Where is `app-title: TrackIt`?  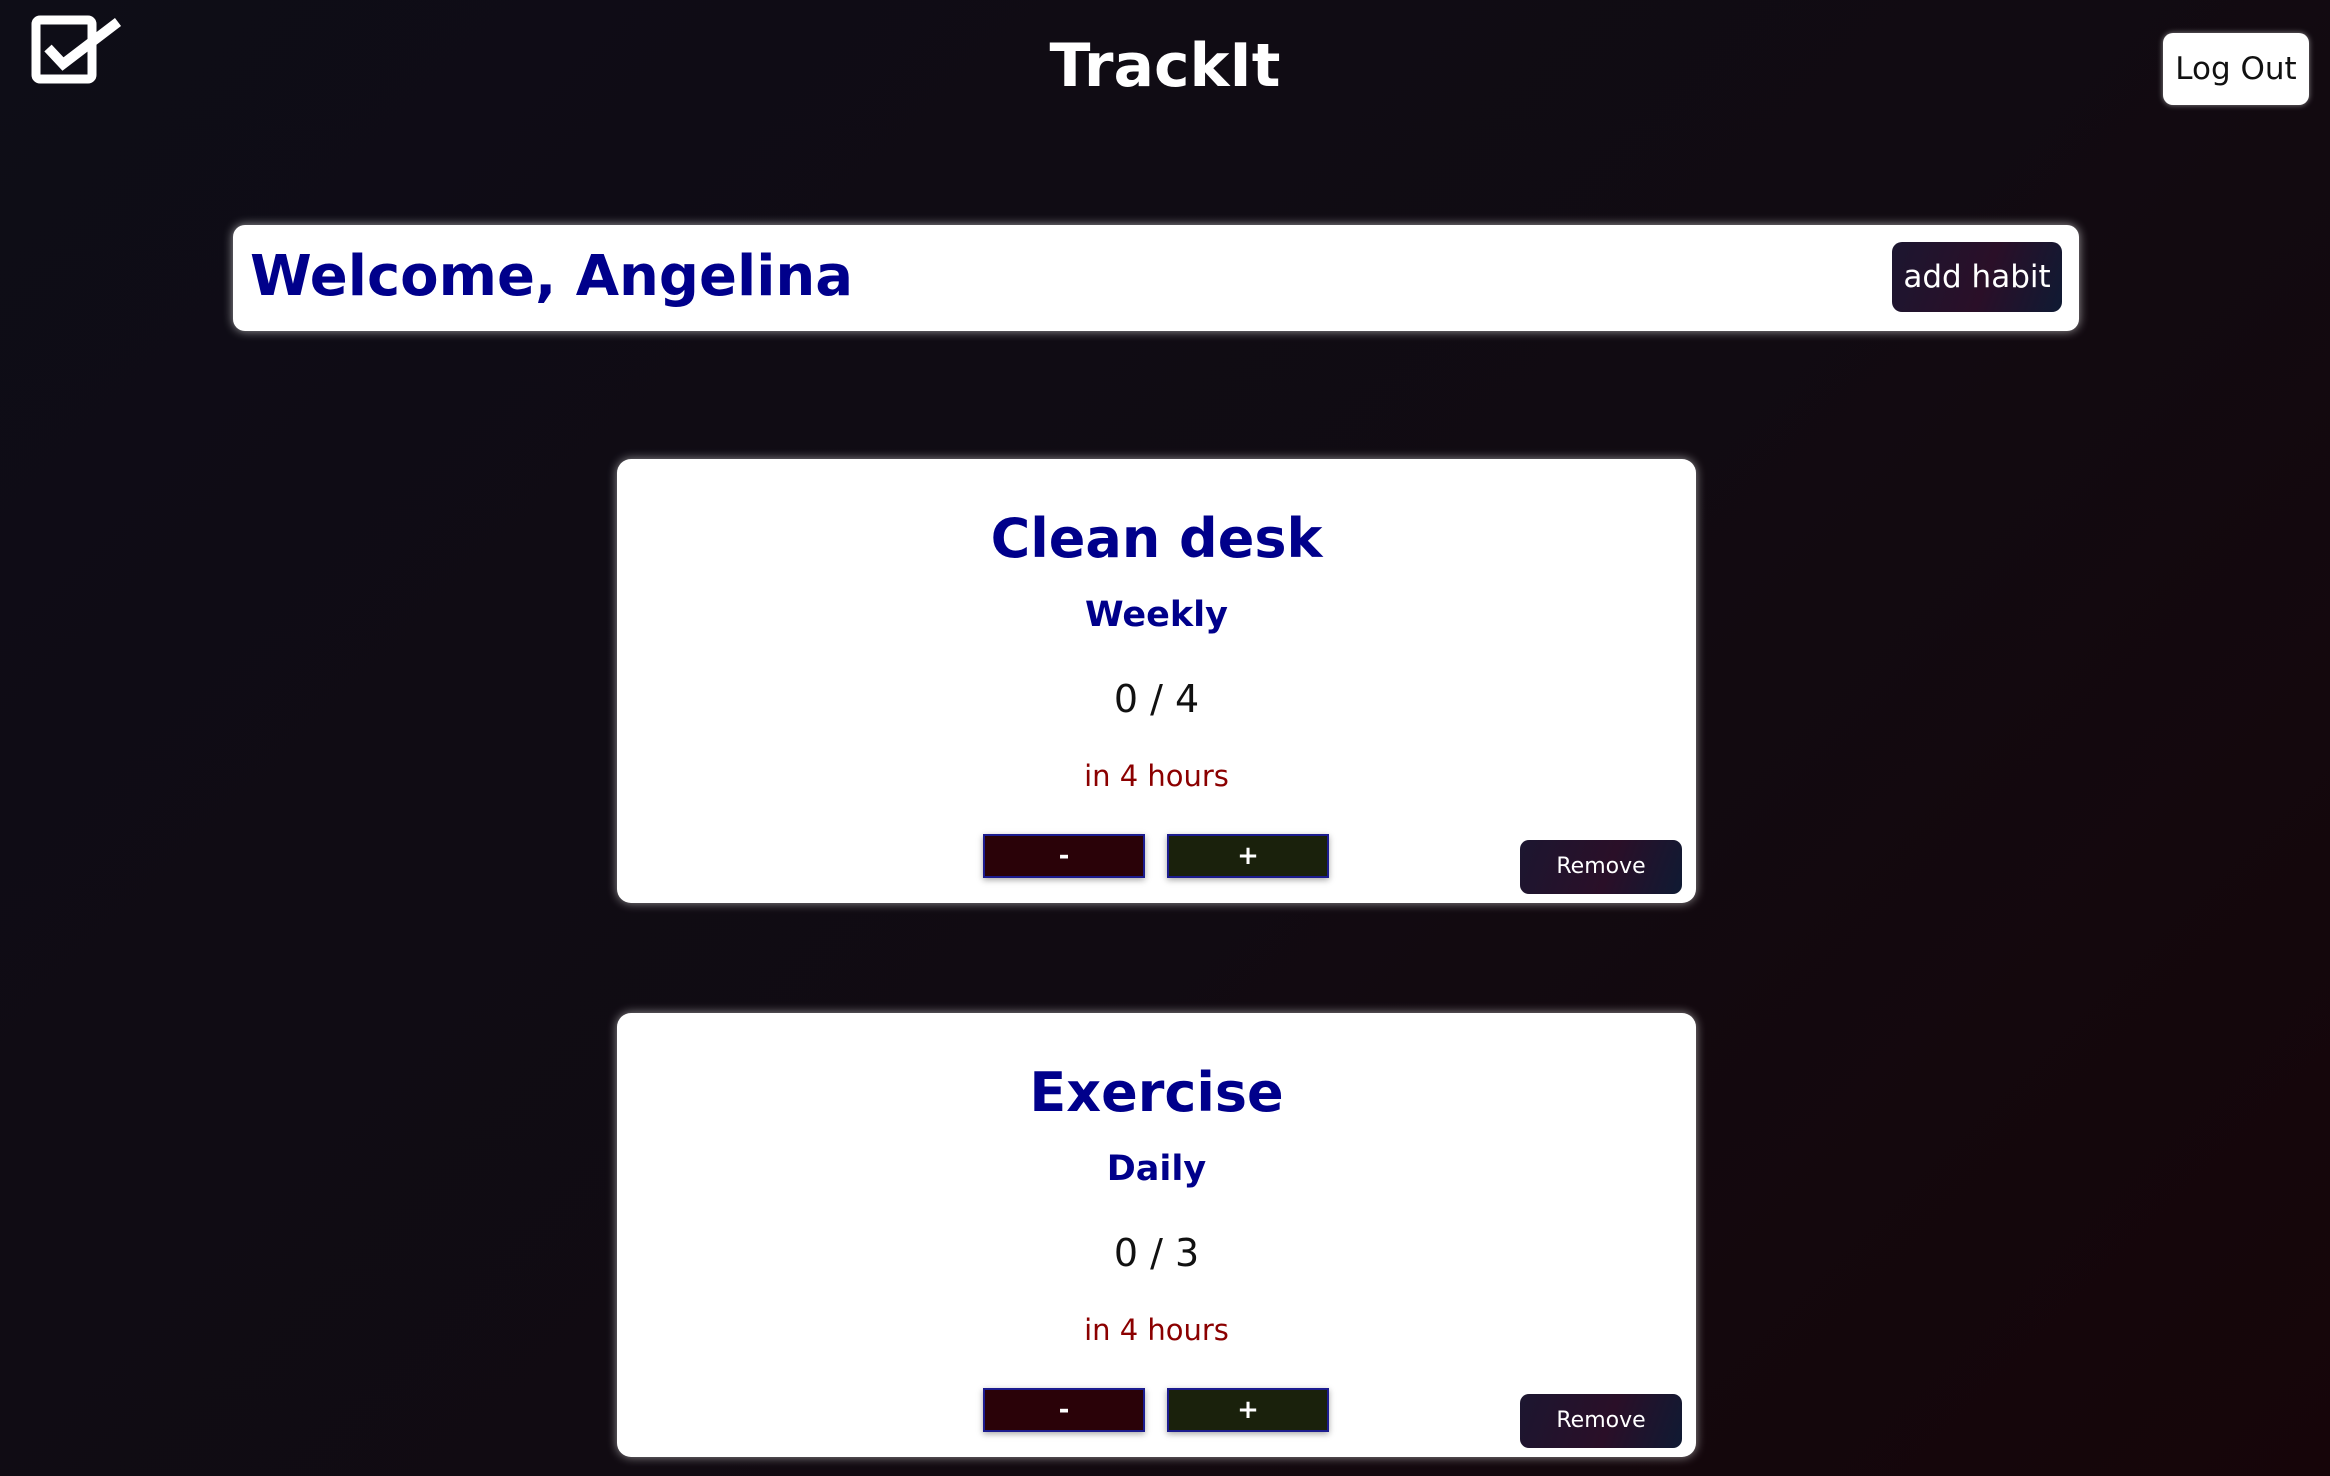
app-title: TrackIt is located at coordinates (1165, 66).